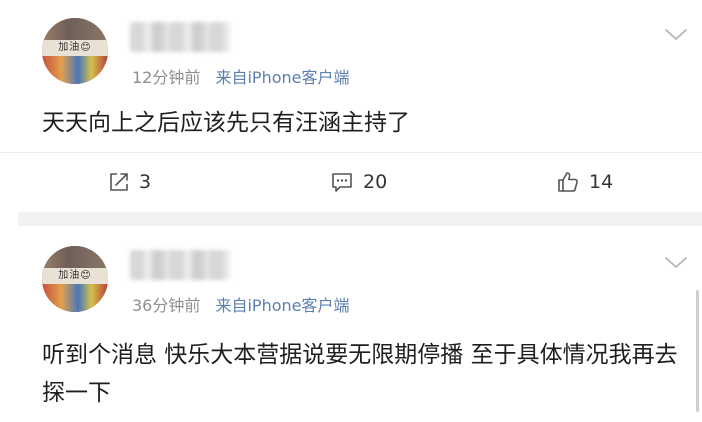 The width and height of the screenshot is (702, 422). What do you see at coordinates (129, 182) in the screenshot?
I see `repost-button: 3` at bounding box center [129, 182].